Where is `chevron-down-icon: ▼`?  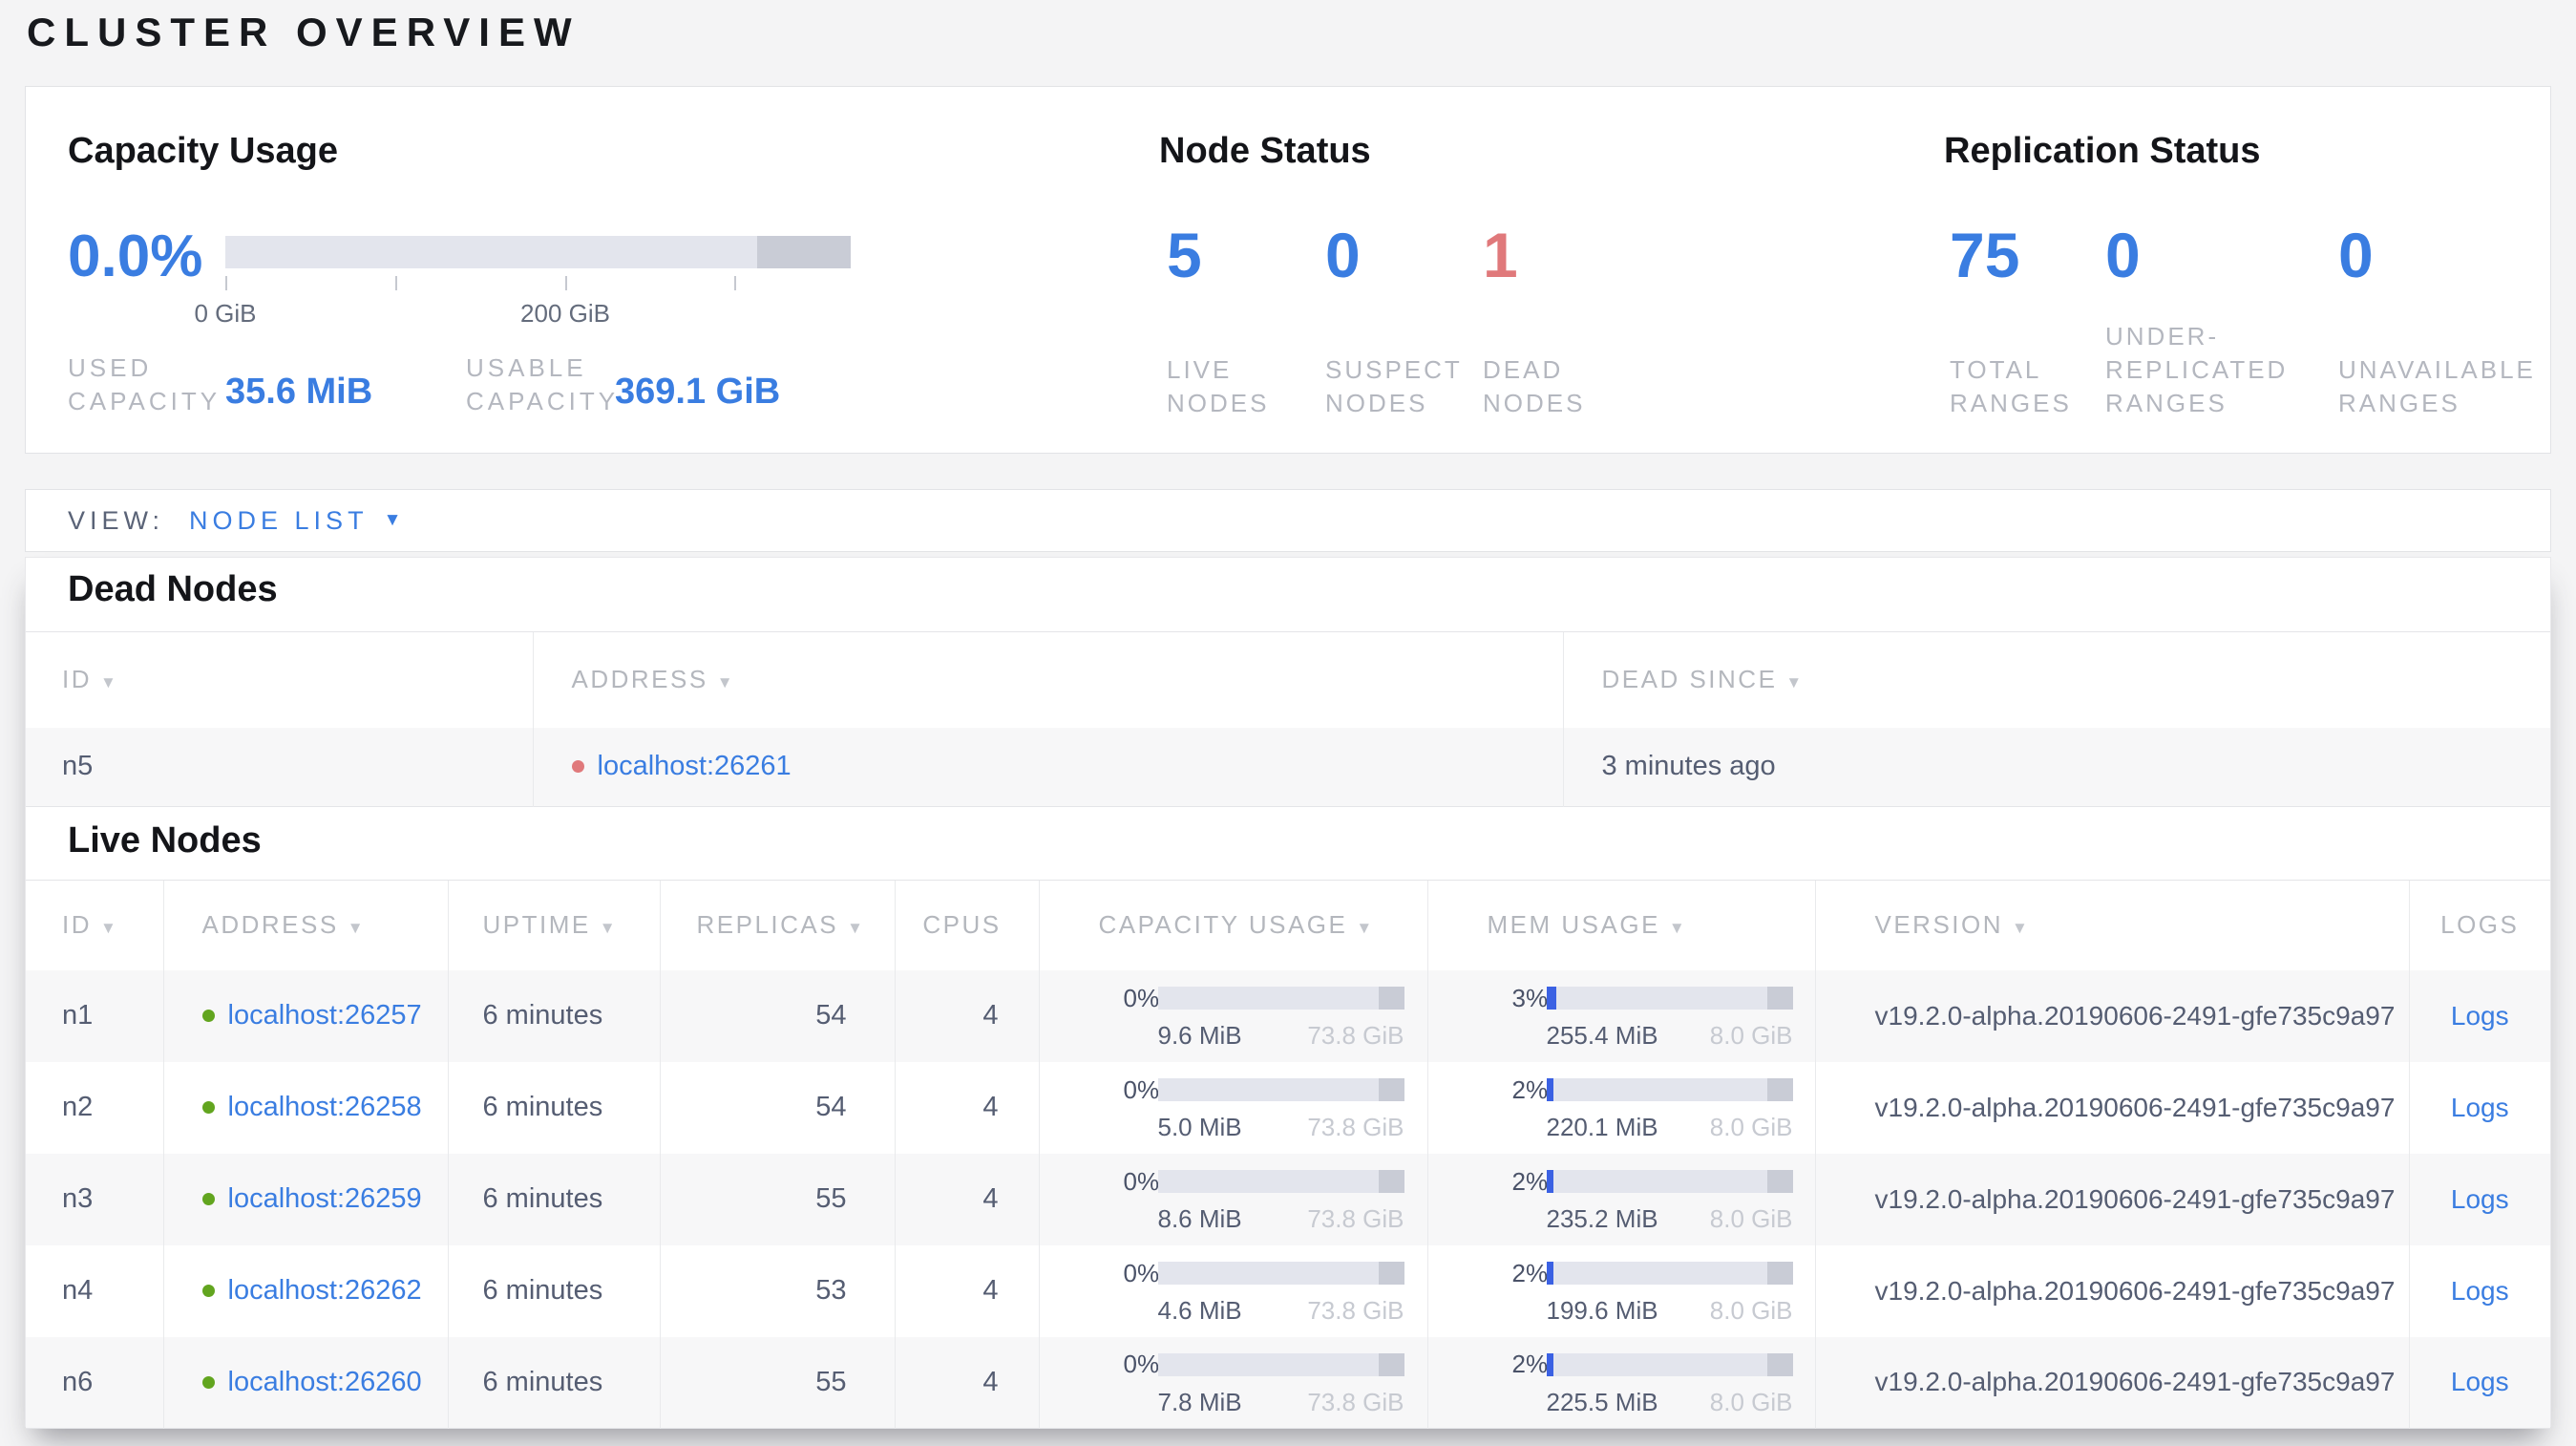 chevron-down-icon: ▼ is located at coordinates (392, 520).